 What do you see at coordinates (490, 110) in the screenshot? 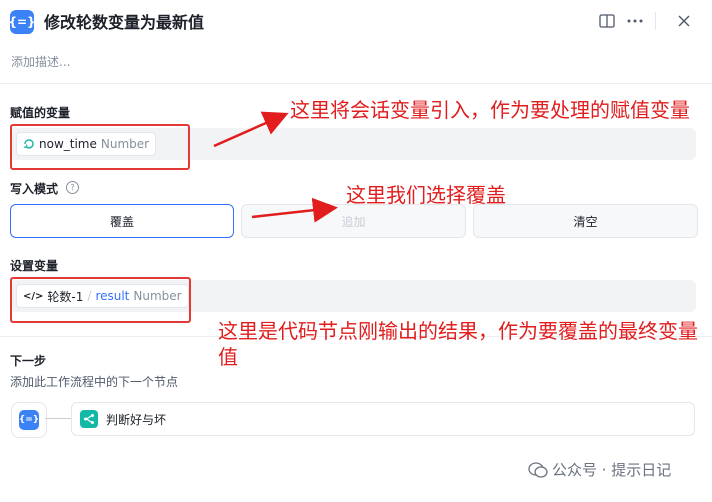
I see `annotation-text-1: 这里将会话变量引入，作为要处理的赋值变量` at bounding box center [490, 110].